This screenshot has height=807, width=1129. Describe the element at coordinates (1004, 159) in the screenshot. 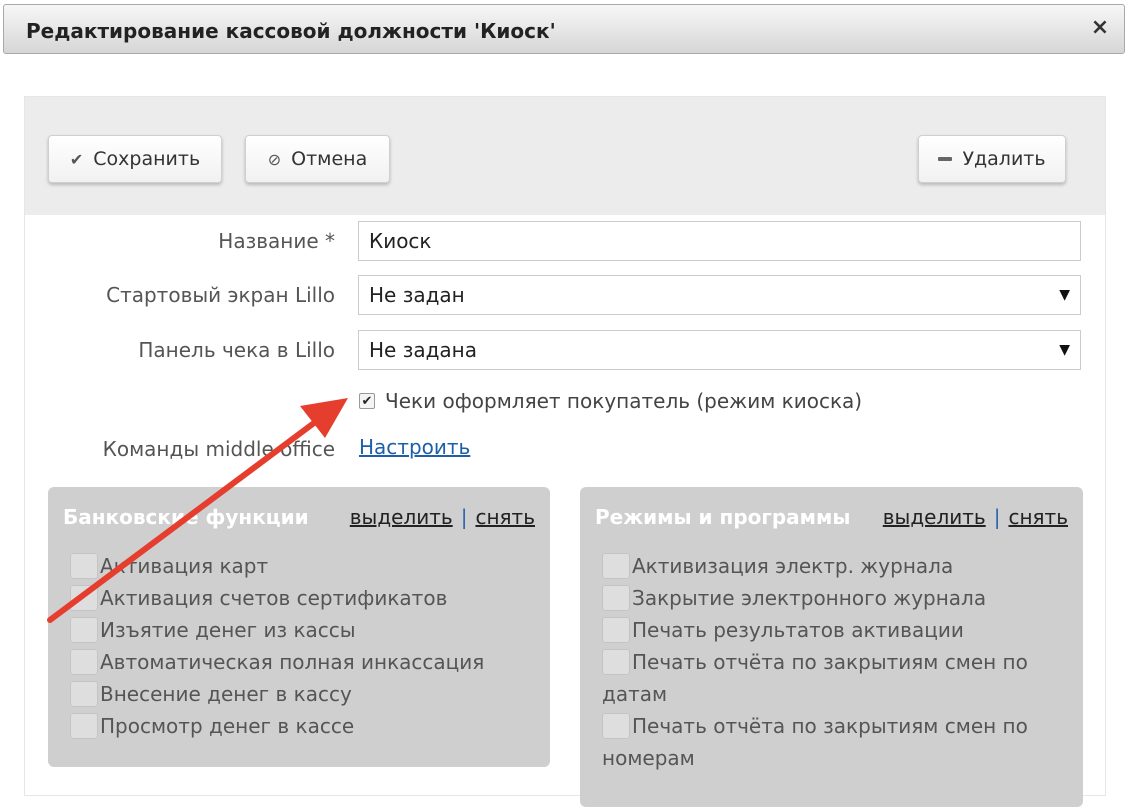

I see `delete-button-label: Удалить` at that location.